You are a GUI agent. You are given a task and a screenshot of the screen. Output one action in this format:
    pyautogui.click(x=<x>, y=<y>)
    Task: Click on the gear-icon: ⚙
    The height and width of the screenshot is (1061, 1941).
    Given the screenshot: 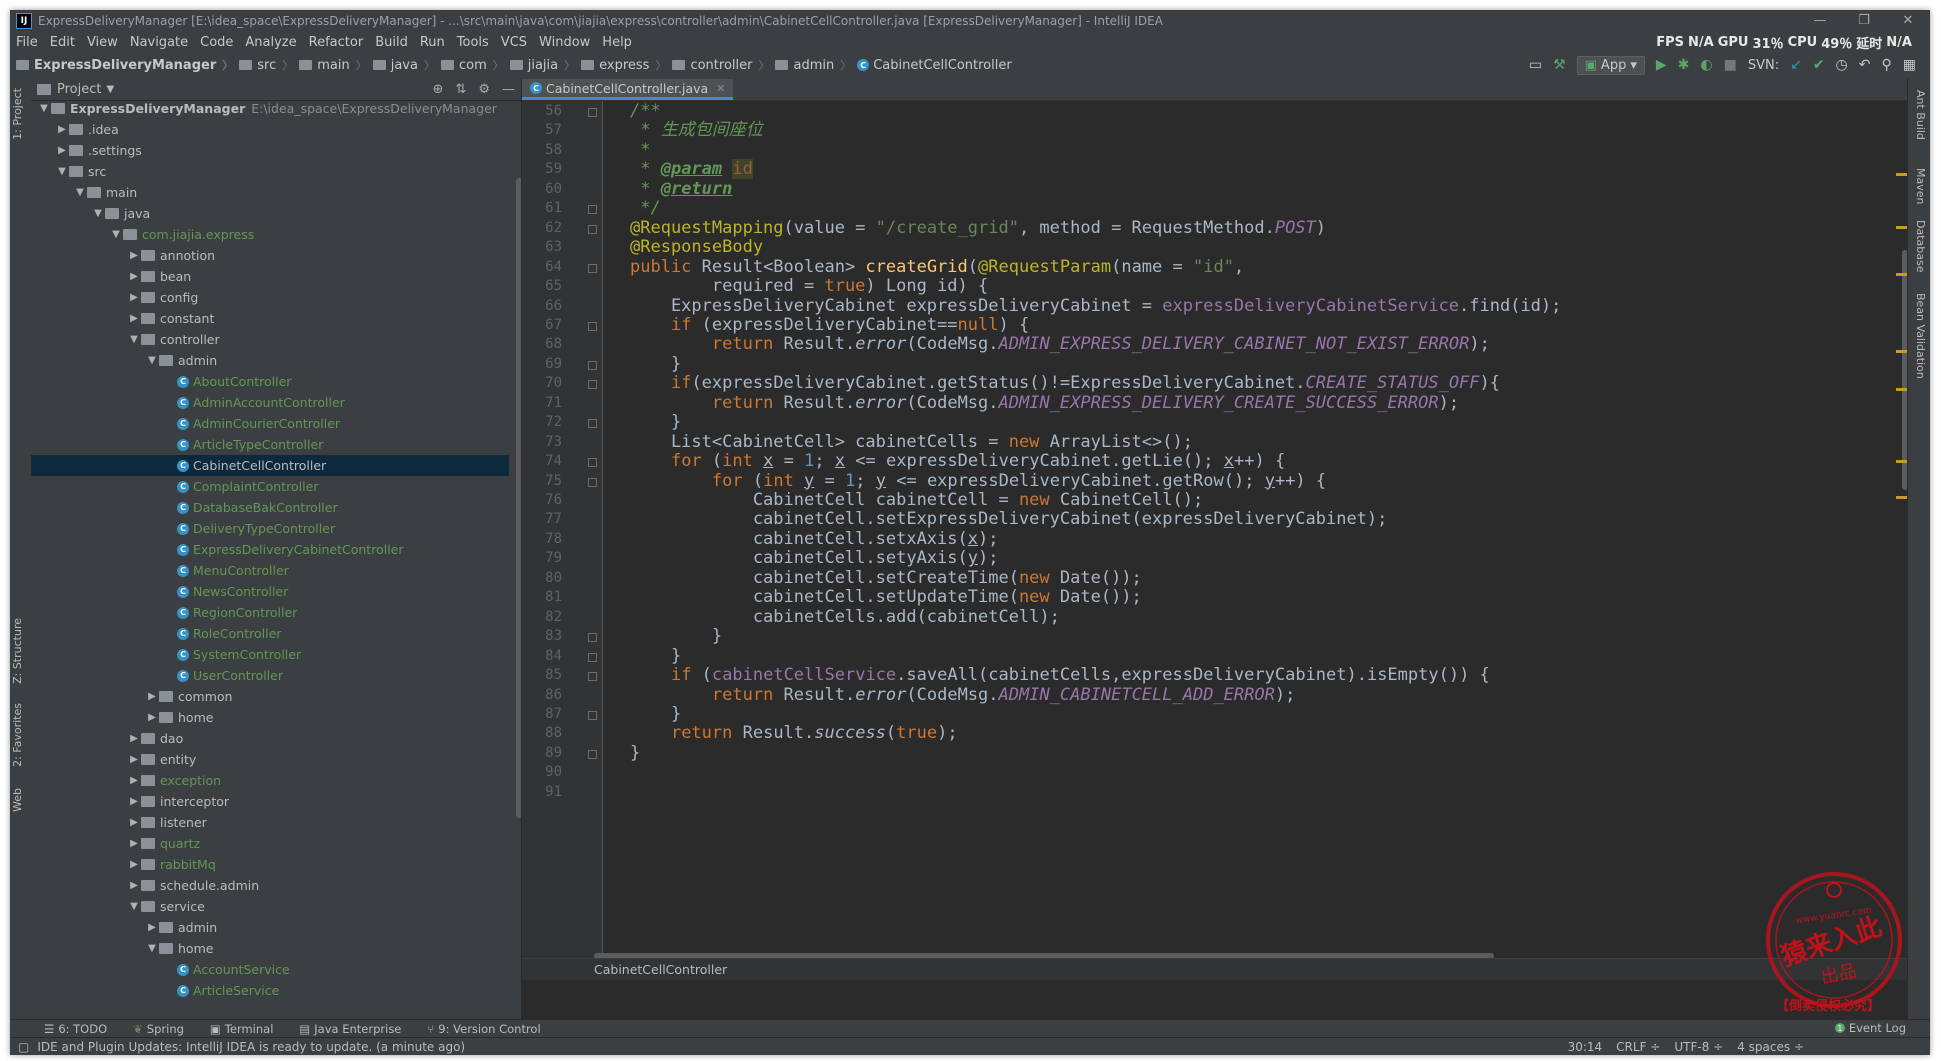 What is the action you would take?
    pyautogui.click(x=484, y=89)
    